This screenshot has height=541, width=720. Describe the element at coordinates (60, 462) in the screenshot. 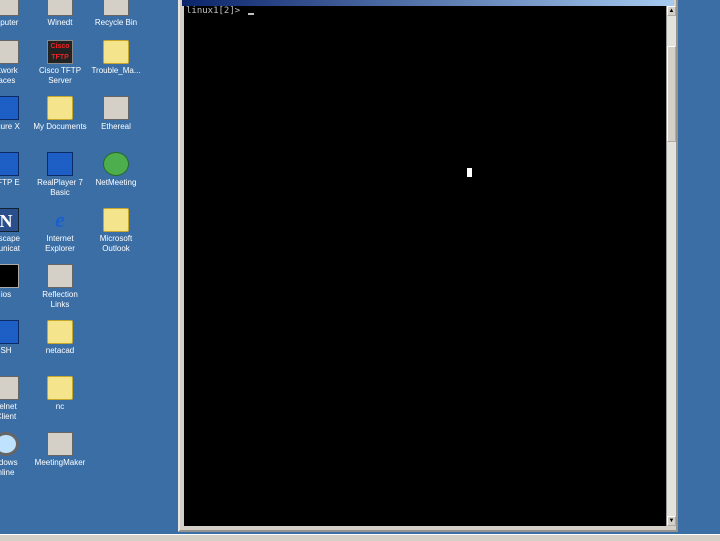

I see `icon-label: MeetingMaker` at that location.